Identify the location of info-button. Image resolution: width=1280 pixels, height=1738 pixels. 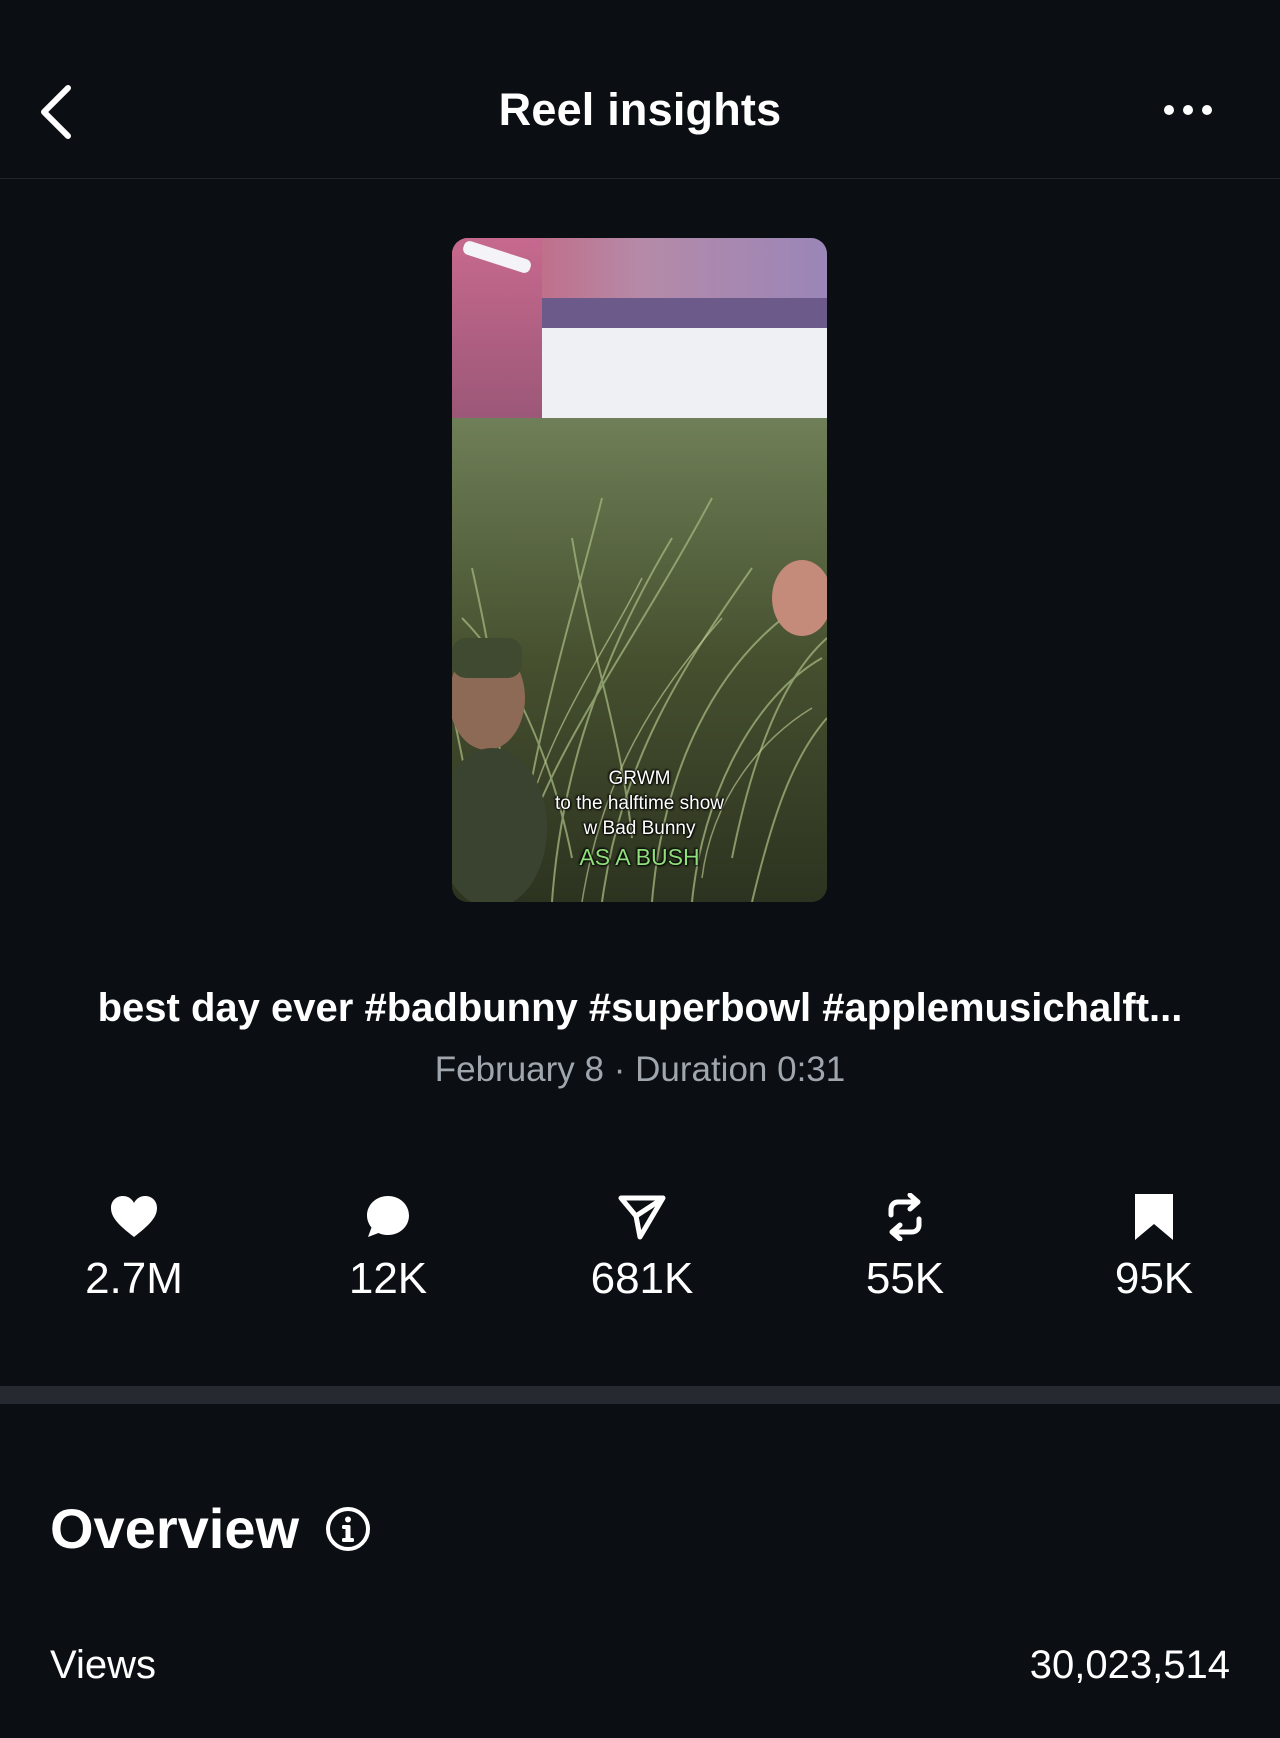
(348, 1529).